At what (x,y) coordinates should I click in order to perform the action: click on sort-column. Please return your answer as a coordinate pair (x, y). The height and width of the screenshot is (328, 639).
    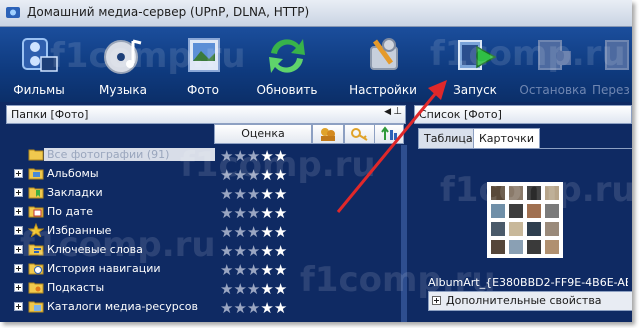
    Looking at the image, I should click on (389, 134).